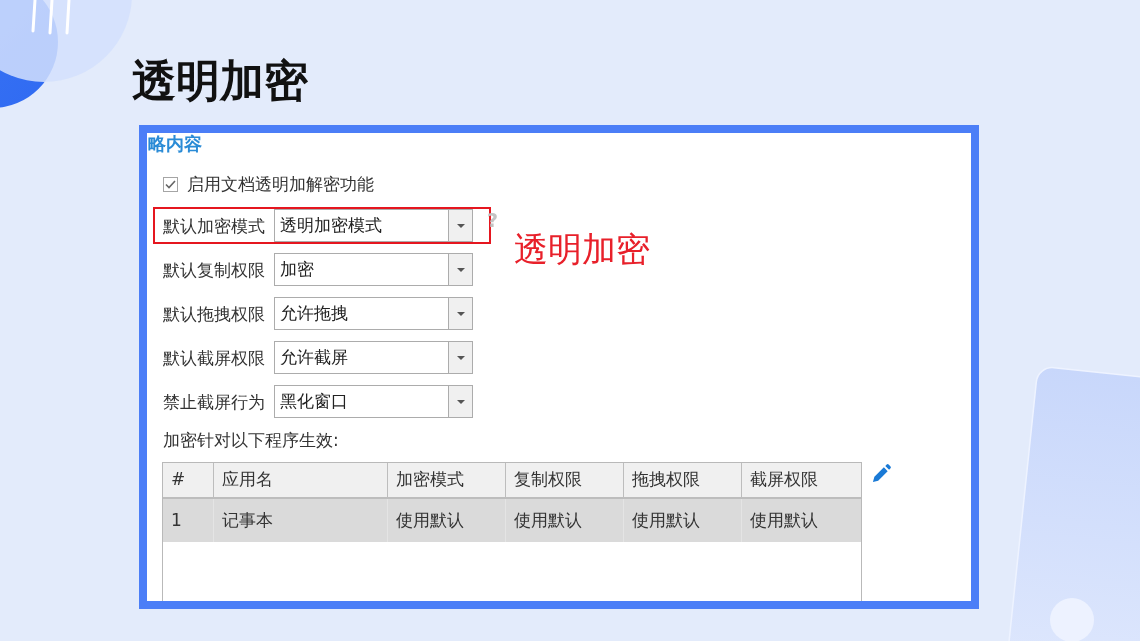 The image size is (1140, 641). Describe the element at coordinates (251, 440) in the screenshot. I see `table-caption: 加密针对以下程序生效:` at that location.